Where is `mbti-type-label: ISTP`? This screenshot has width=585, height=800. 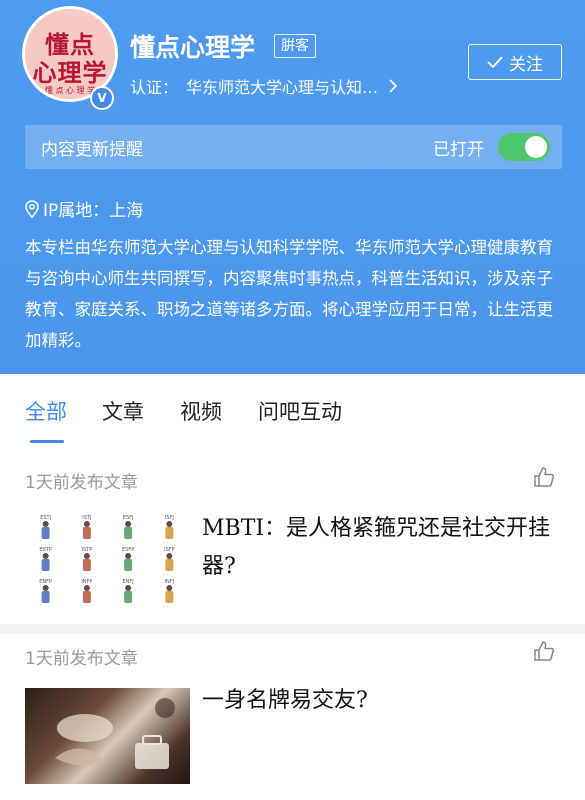
mbti-type-label: ISTP is located at coordinates (87, 550).